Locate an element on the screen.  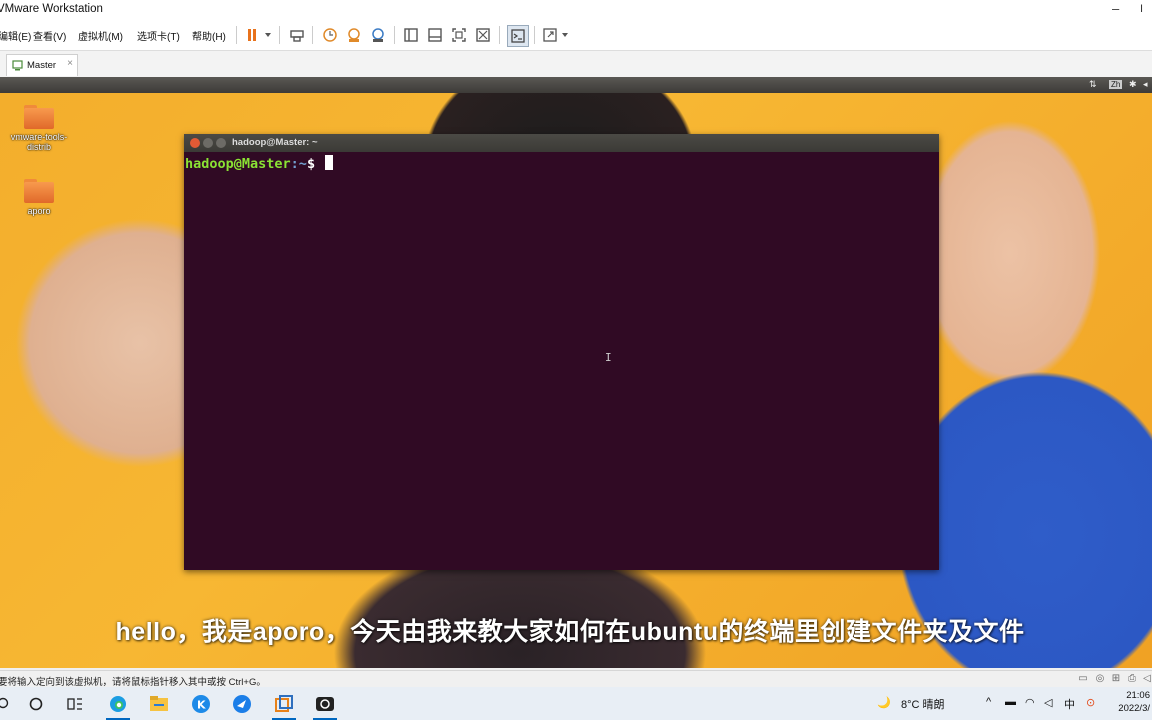
weather-text: 8°C 晴朗 is located at coordinates (923, 704).